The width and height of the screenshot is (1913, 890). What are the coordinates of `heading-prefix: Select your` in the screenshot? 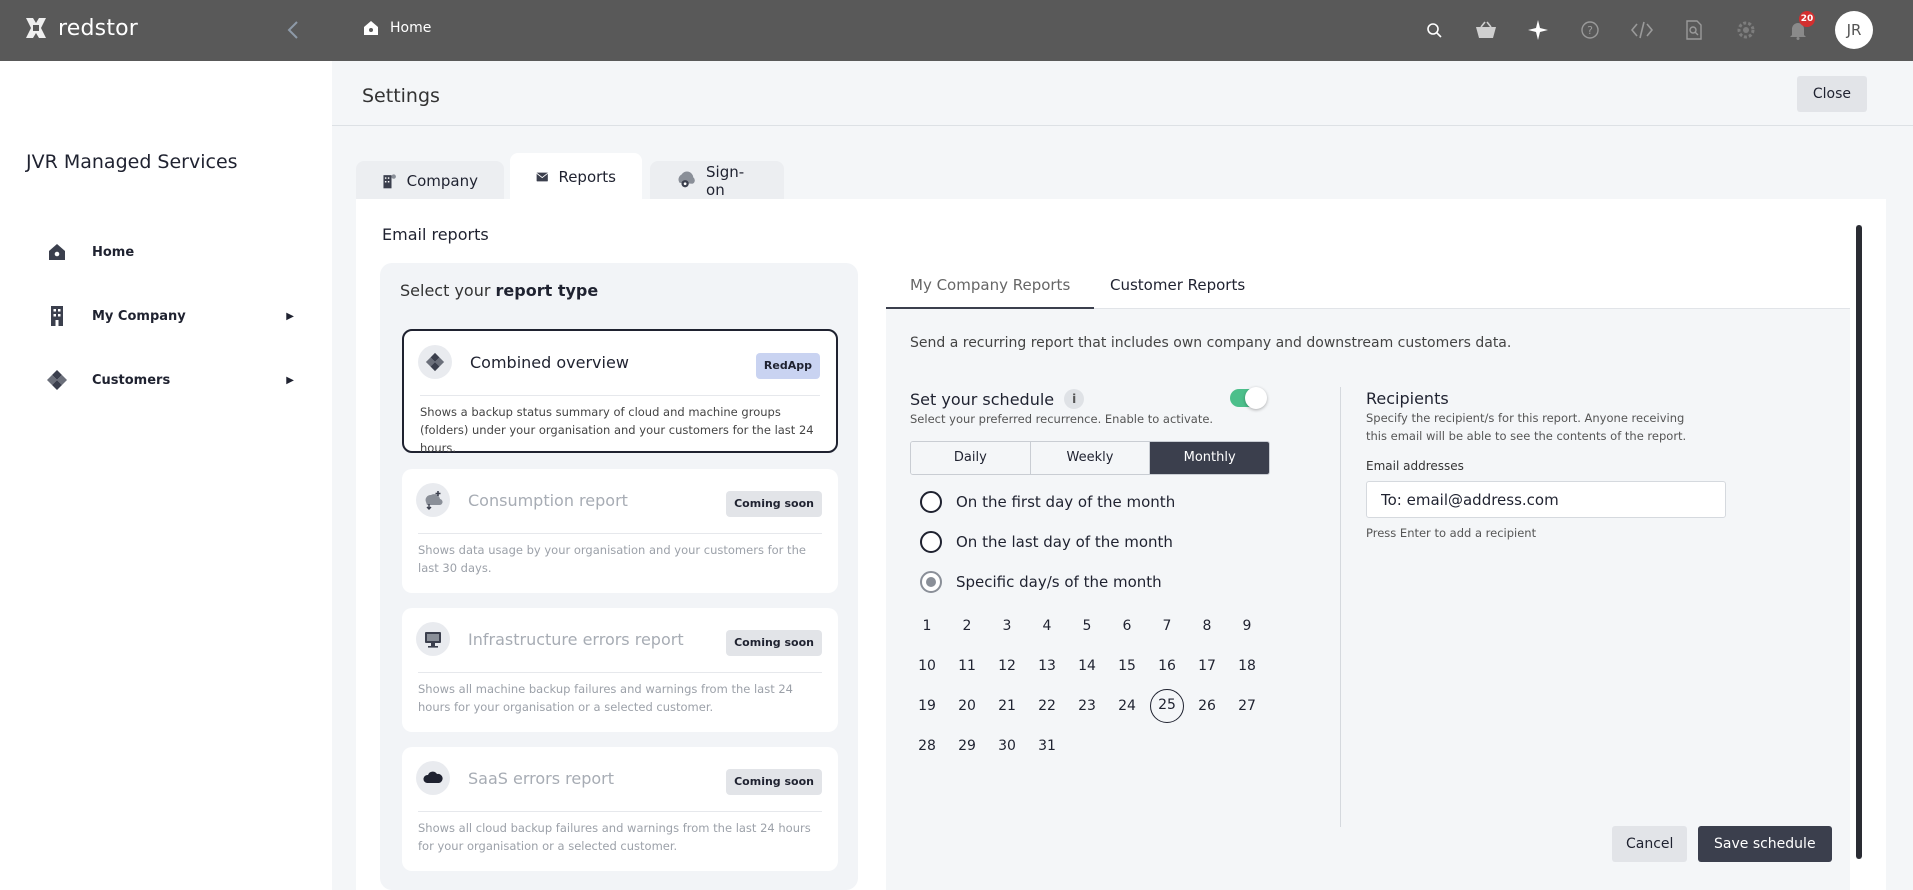 It's located at (445, 290).